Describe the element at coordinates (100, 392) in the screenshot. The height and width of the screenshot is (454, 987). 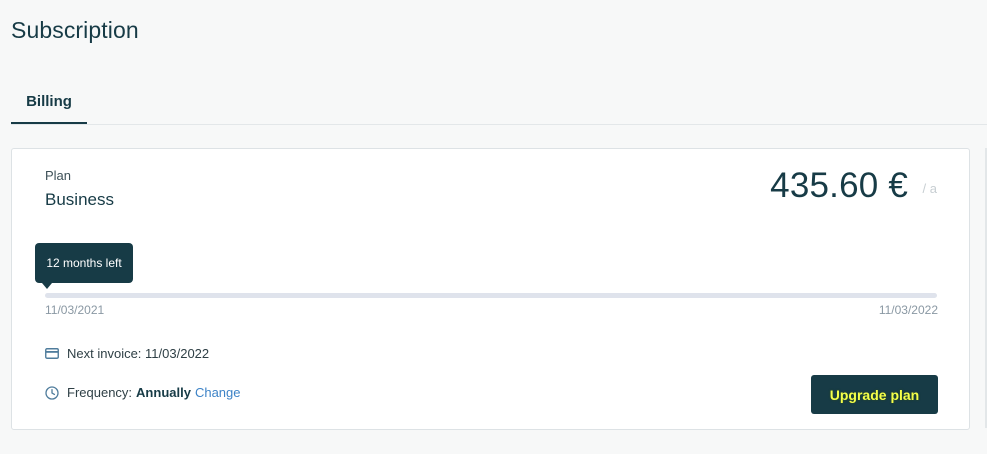
I see `frequency-label: Frequency:` at that location.